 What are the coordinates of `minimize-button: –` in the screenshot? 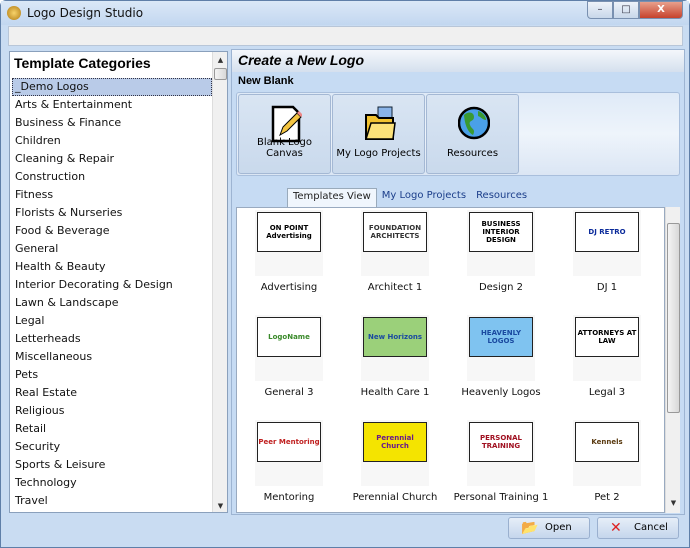 It's located at (600, 10).